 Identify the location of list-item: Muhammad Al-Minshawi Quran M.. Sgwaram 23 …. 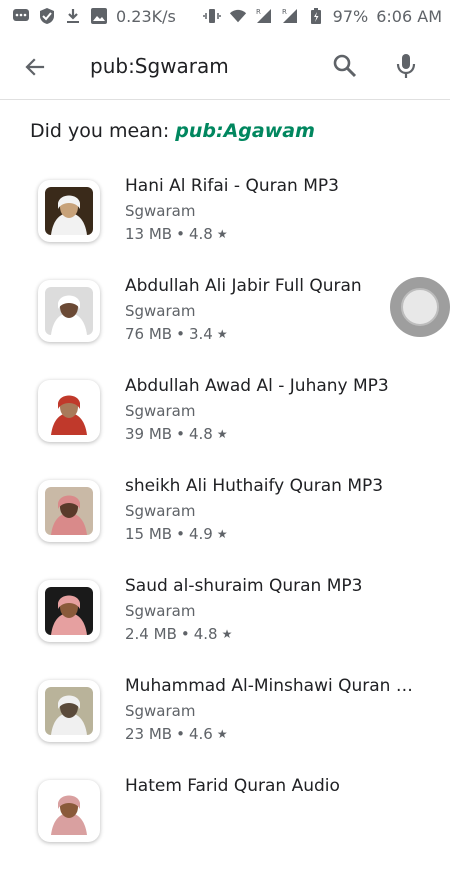
(225, 720).